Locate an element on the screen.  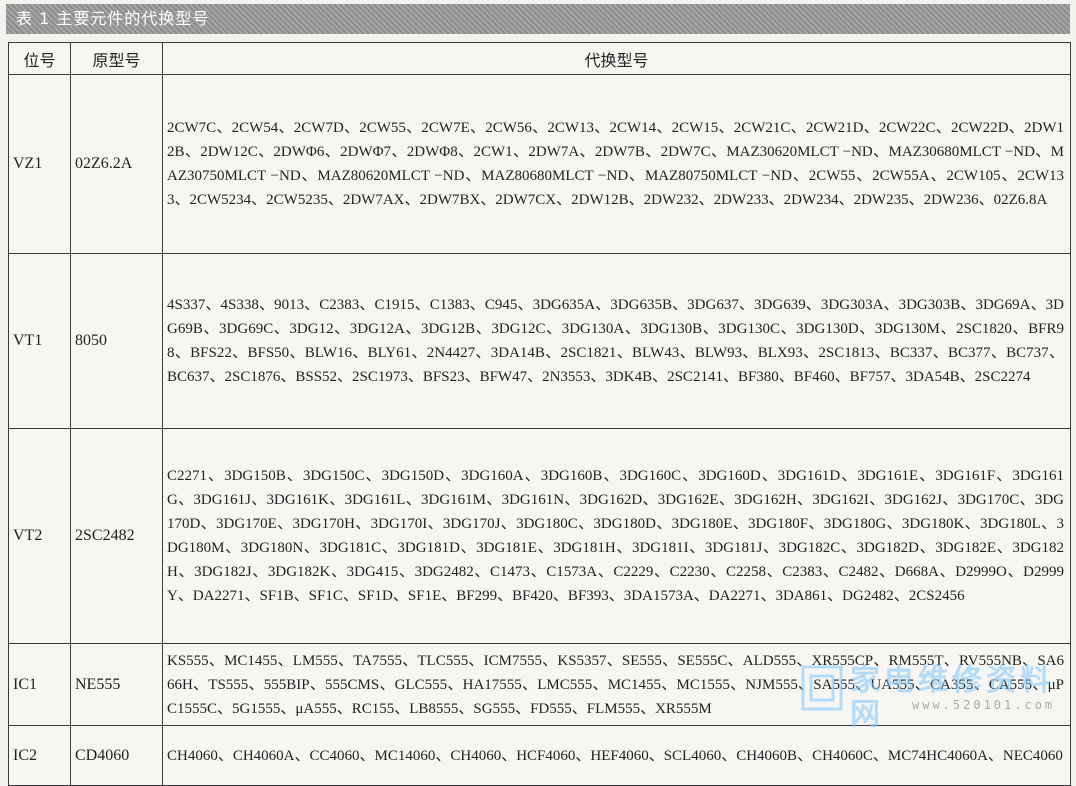
cell-original-model: CD4060 is located at coordinates (116, 755).